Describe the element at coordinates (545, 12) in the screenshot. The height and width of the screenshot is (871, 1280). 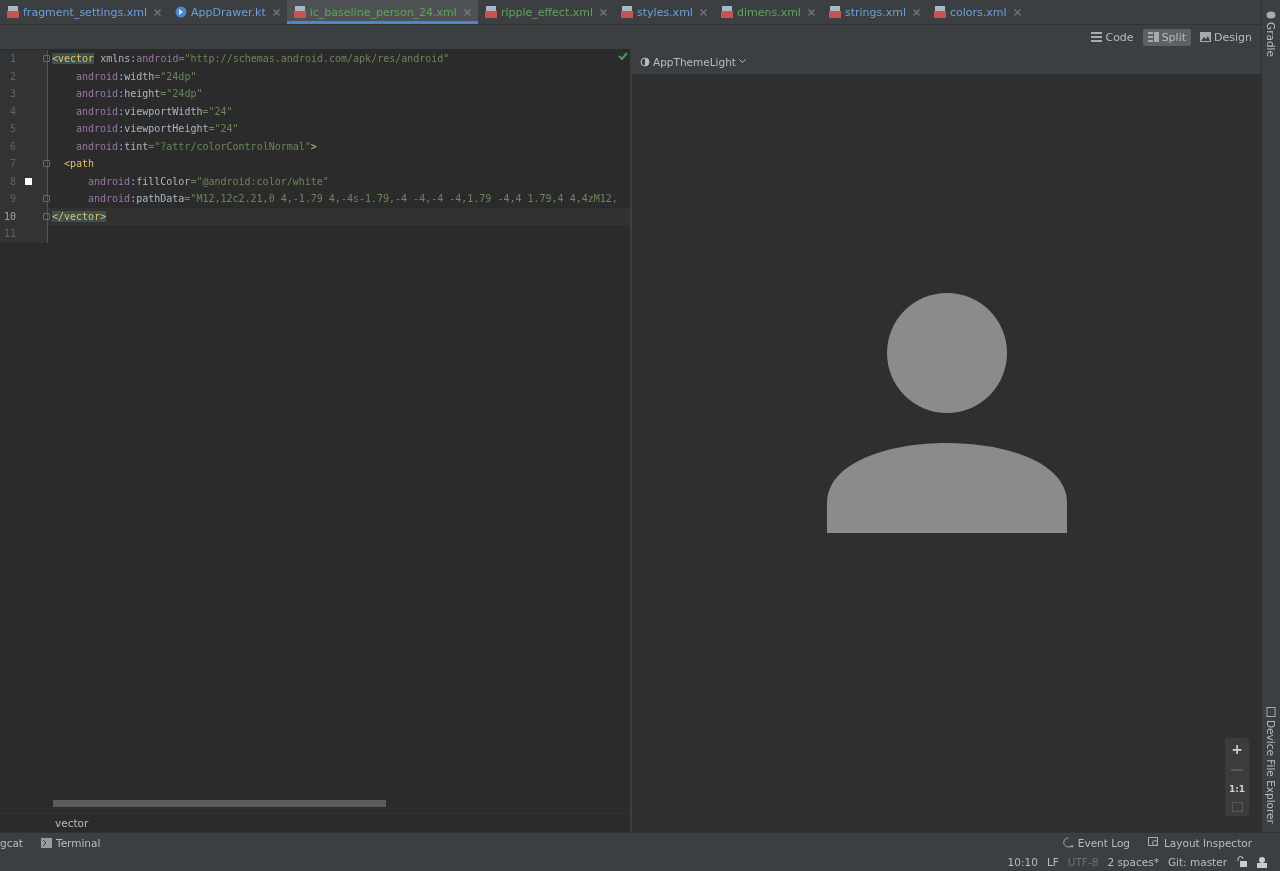
I see `file-tab: ripple_effect.xml` at that location.